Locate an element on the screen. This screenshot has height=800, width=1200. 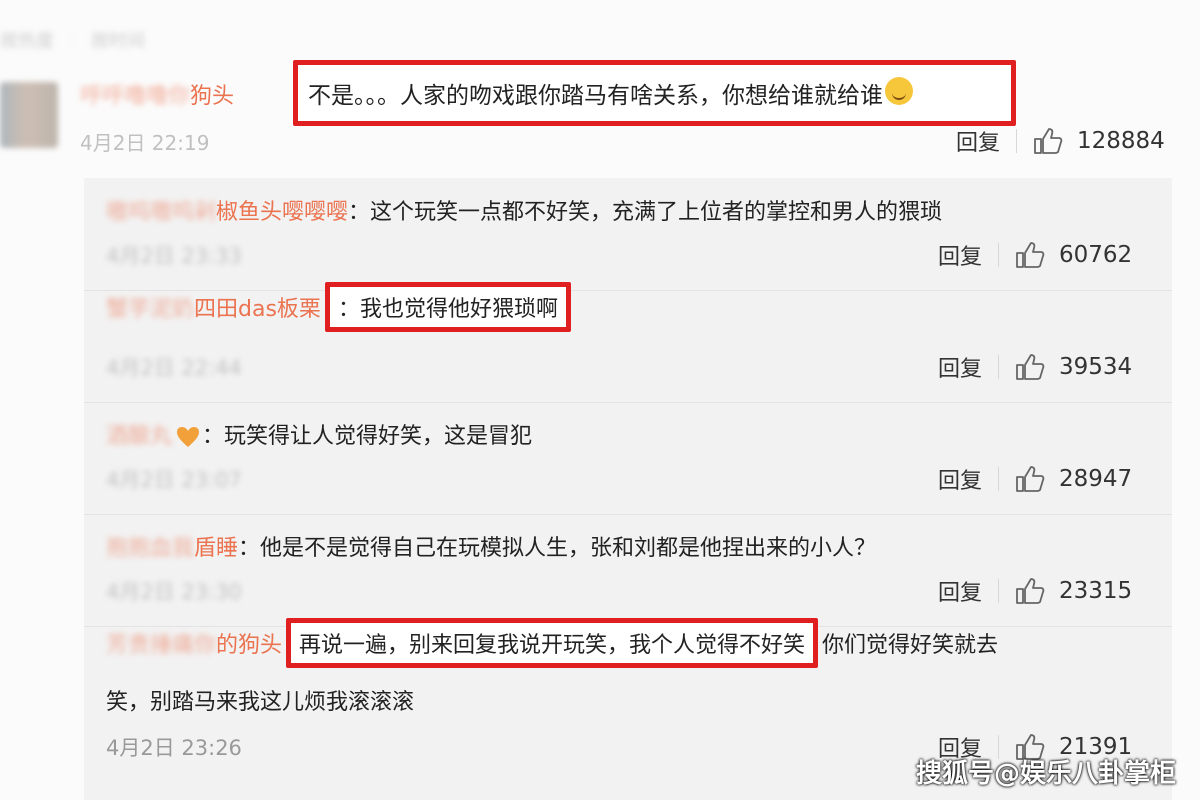
reply-line: 嗷呜嗷呜剁椒鱼头嘤嘤嘤：这个玩笑一点都不好笑，充满了上位者的掌控和男人的猥琐 is located at coordinates (524, 210).